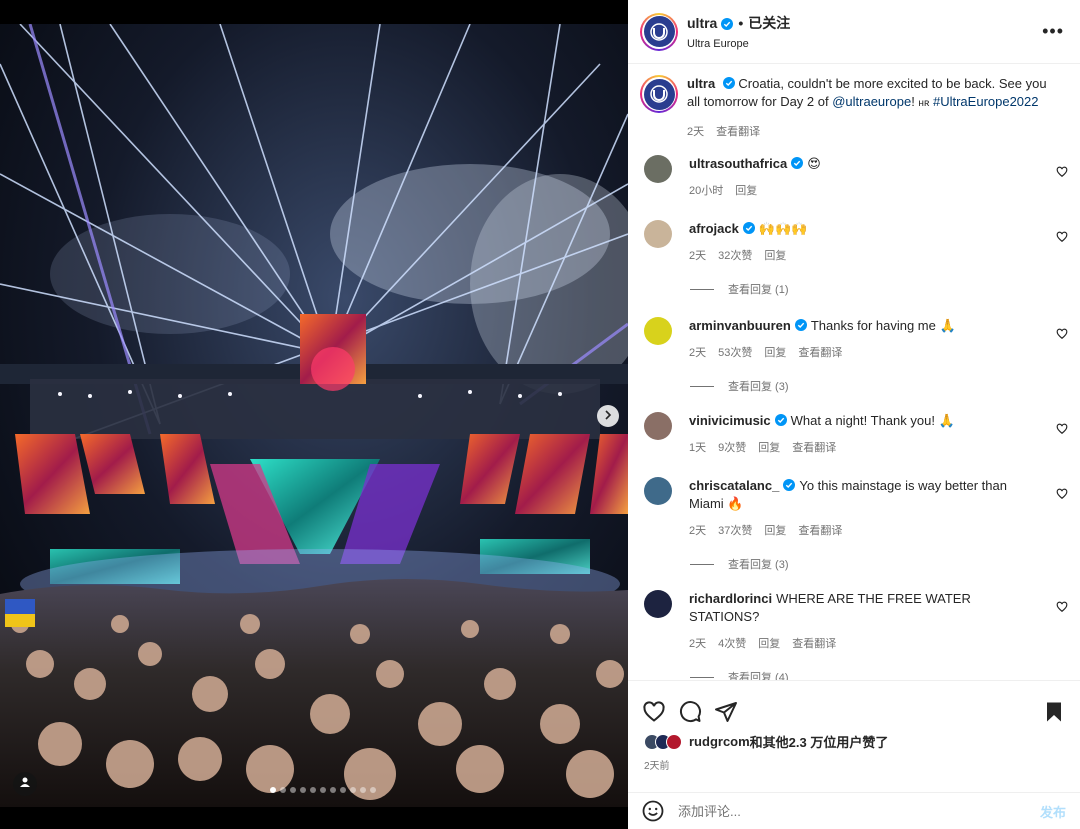 The image size is (1080, 829). I want to click on comment-text: 😍, so click(814, 163).